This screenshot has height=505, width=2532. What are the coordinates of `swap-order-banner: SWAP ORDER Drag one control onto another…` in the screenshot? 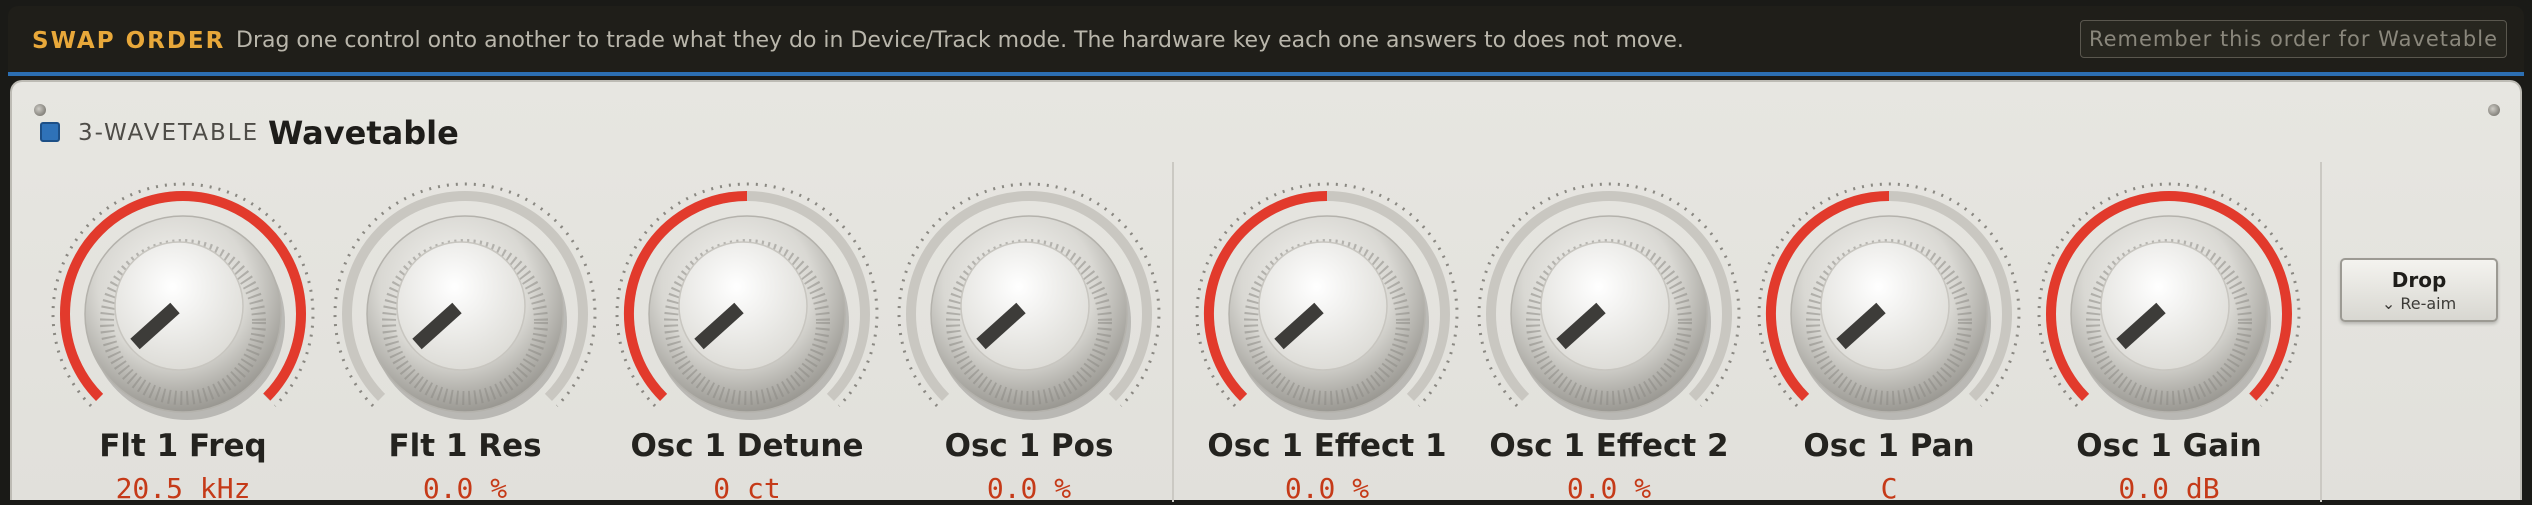 It's located at (1266, 41).